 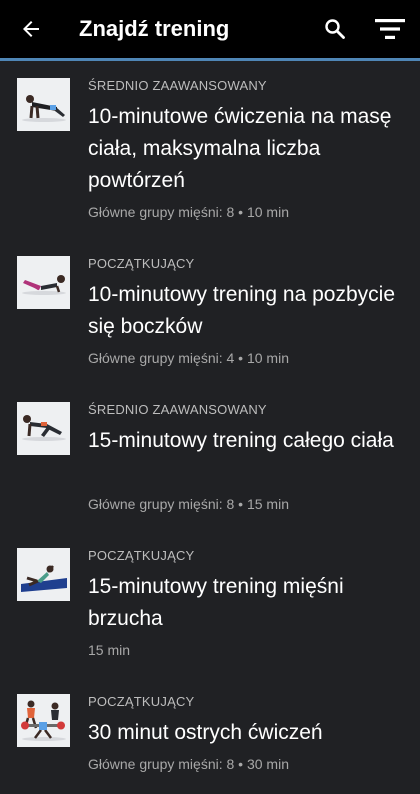 I want to click on top-app-bar: Znajdź trening, so click(x=210, y=29).